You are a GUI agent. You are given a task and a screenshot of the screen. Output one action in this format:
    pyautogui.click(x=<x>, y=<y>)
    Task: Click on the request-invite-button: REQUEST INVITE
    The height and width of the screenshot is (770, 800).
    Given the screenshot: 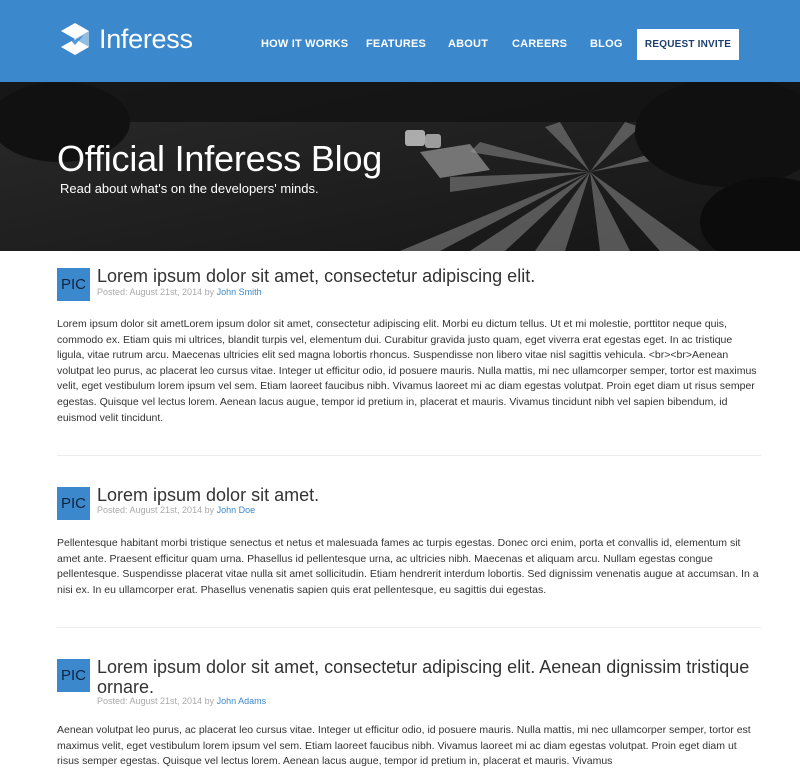 What is the action you would take?
    pyautogui.click(x=688, y=44)
    